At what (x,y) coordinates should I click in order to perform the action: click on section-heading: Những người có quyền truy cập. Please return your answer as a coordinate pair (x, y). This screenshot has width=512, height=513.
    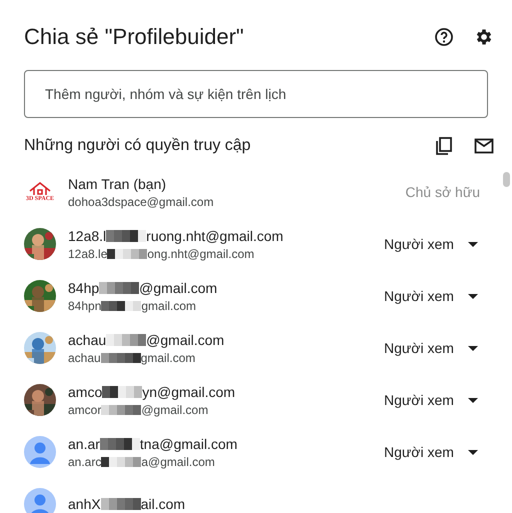
    Looking at the image, I should click on (138, 146).